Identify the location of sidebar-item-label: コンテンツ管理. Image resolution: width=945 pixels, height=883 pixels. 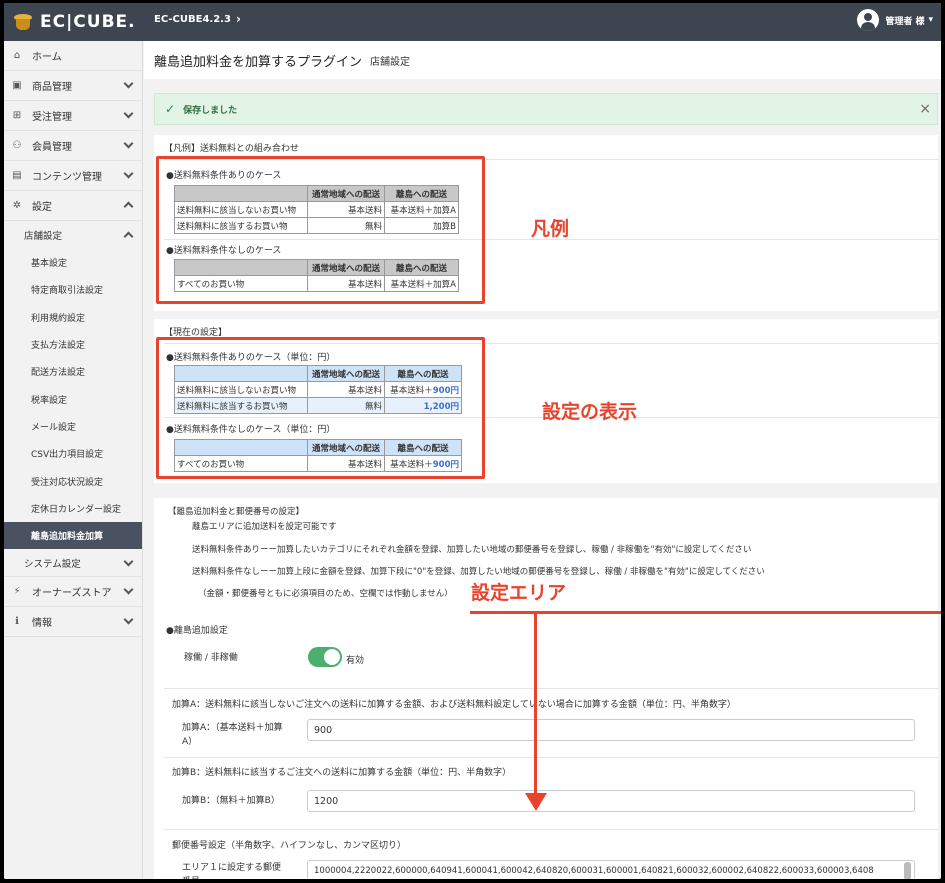
(67, 177).